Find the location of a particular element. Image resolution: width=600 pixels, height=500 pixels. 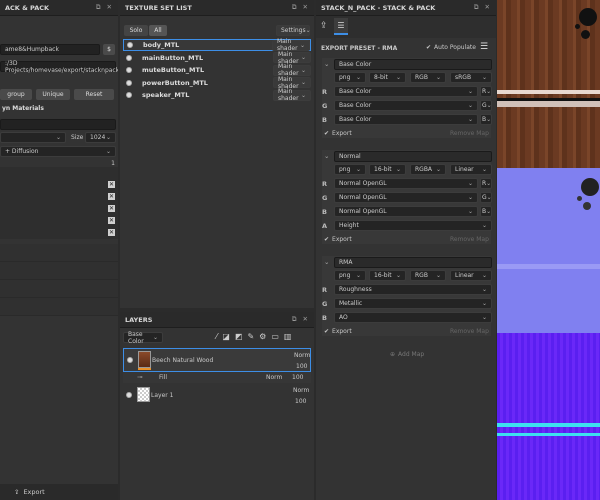

texture-set-item: muteButton_MTL Main shader ⌄ is located at coordinates (217, 70).